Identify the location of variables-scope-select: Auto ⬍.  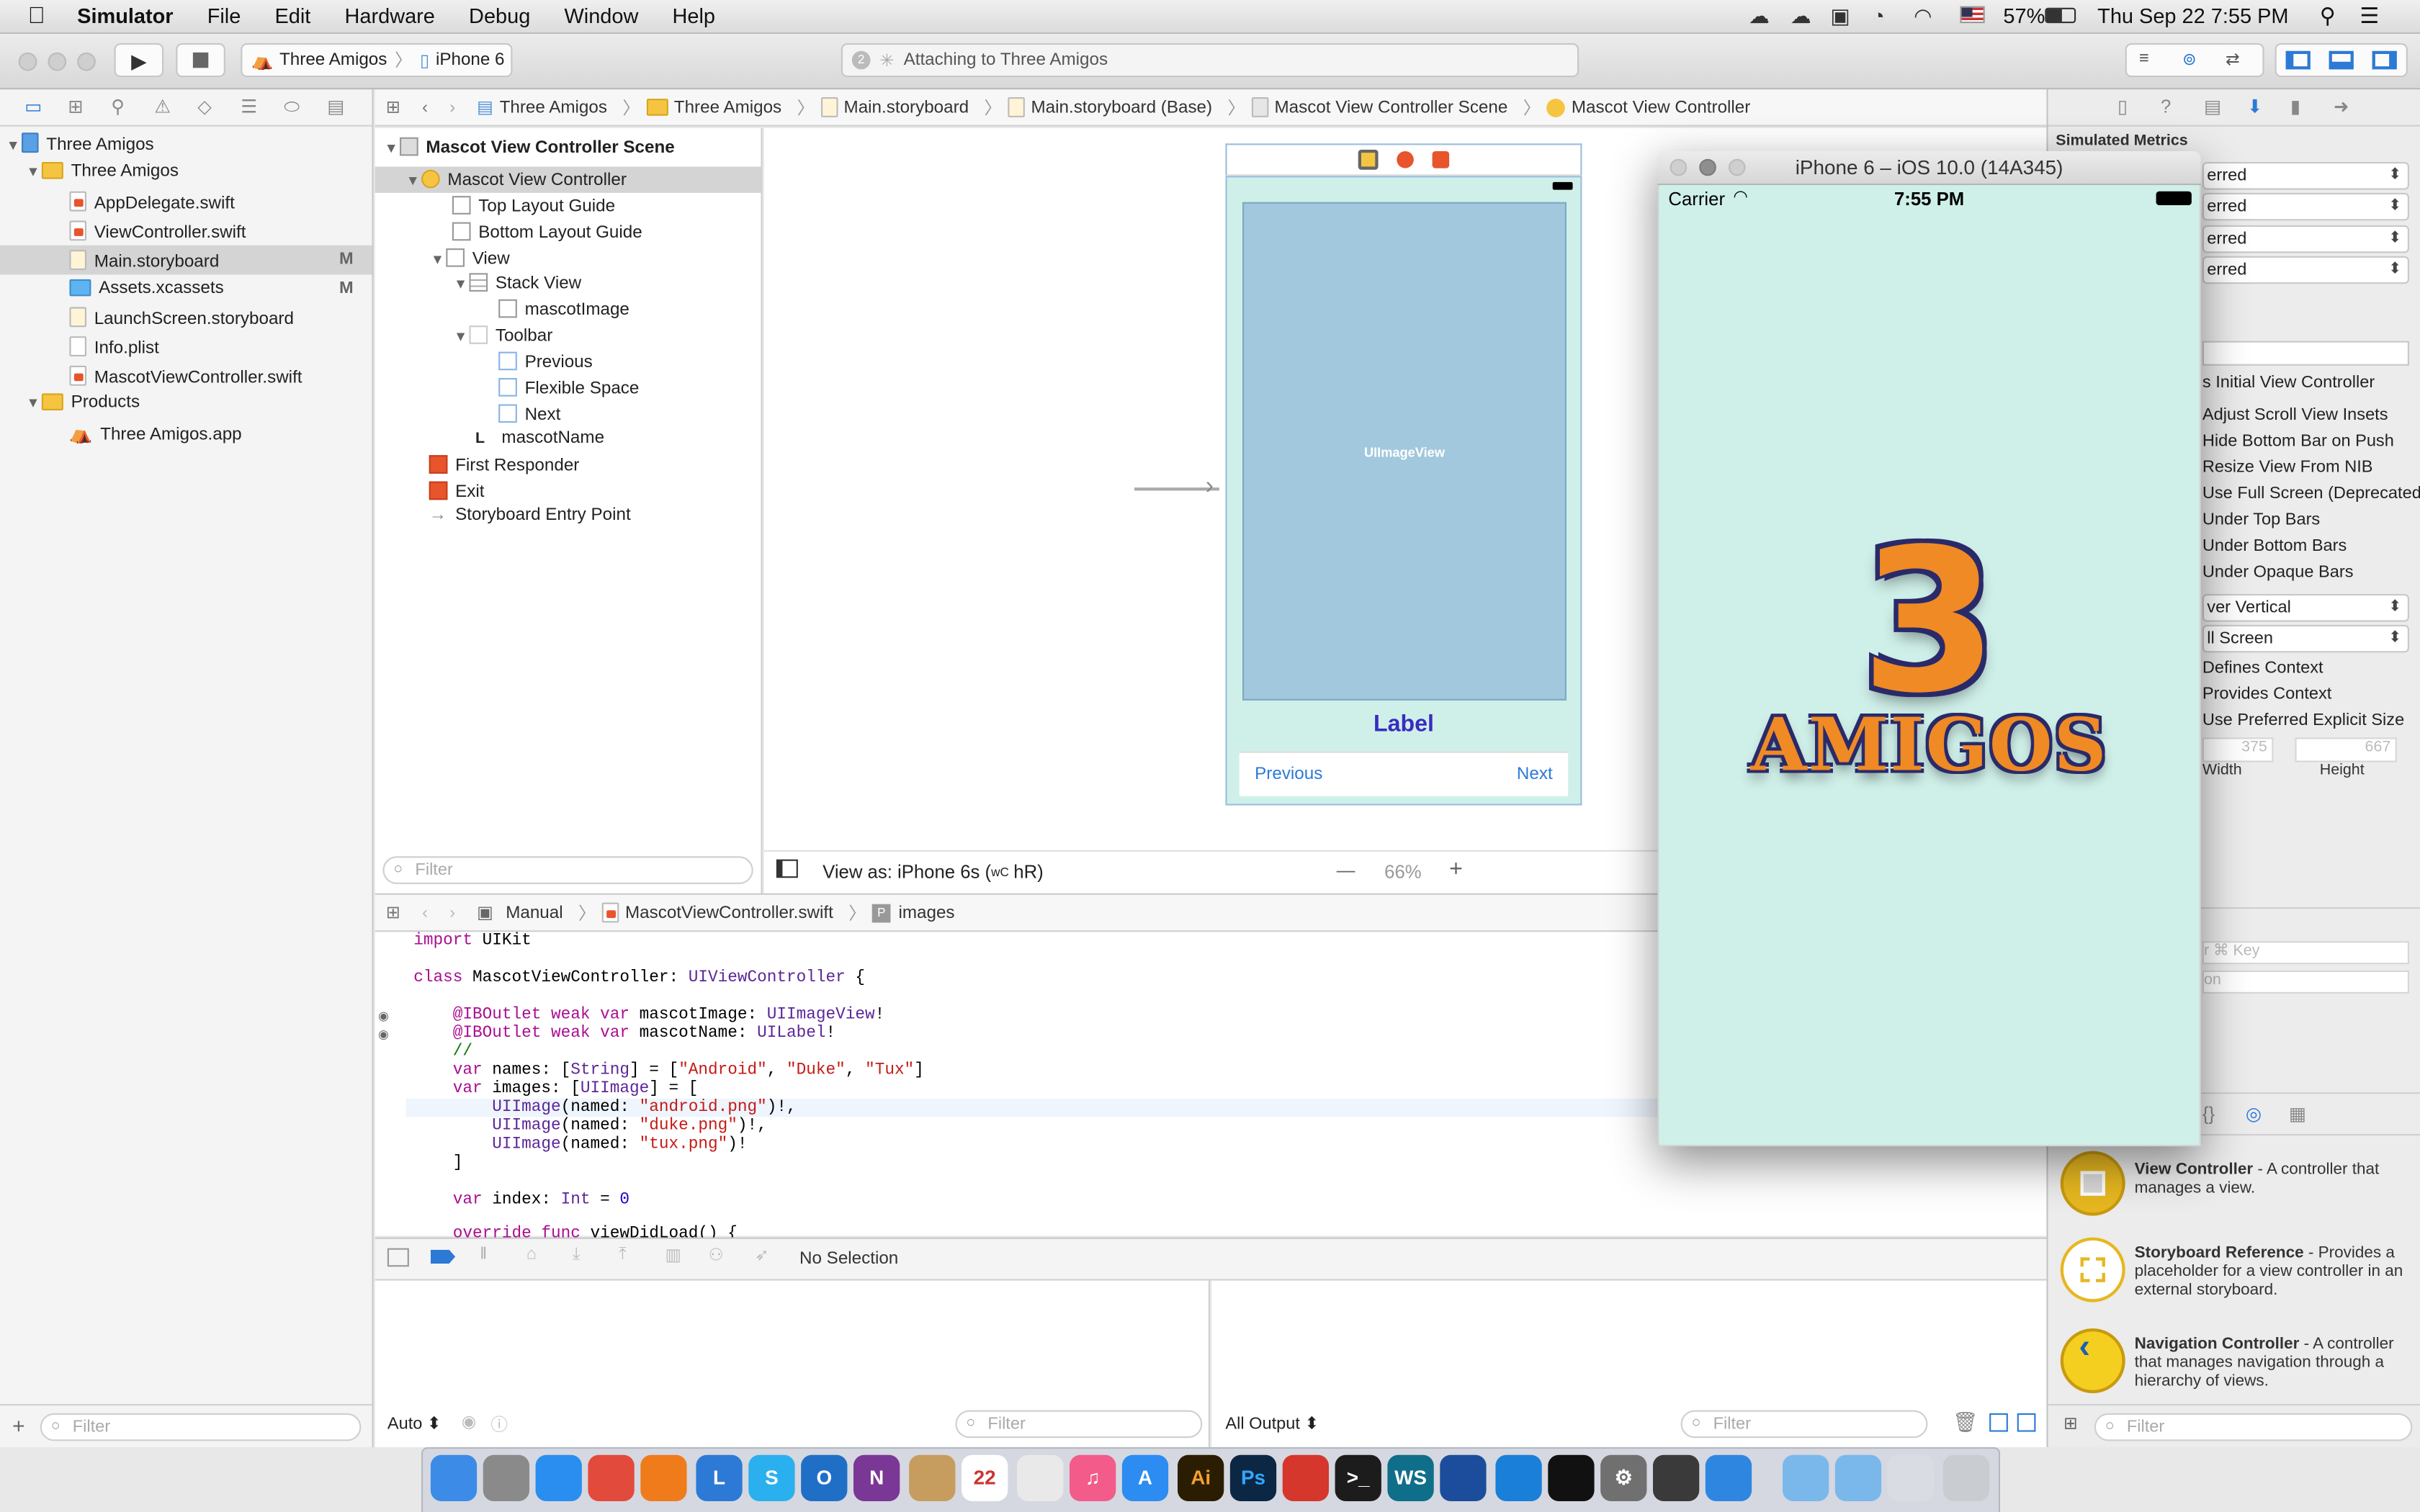
(414, 1423).